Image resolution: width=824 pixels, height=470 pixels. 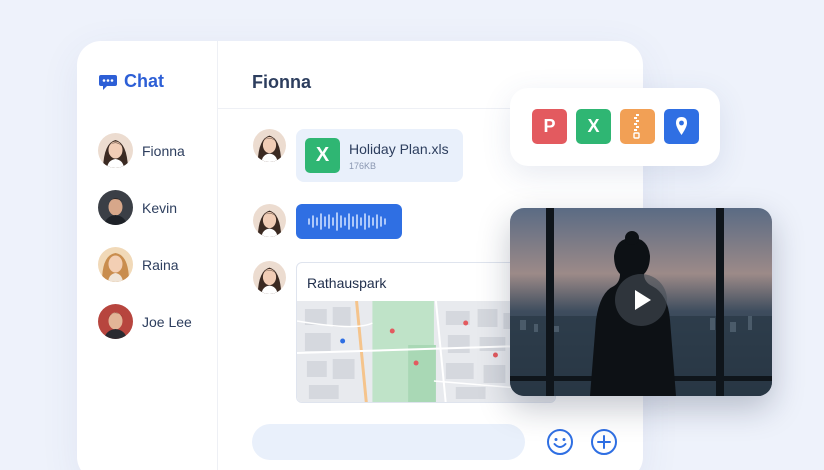 I want to click on contact-item-joe-lee: Joe Lee, so click(x=145, y=321).